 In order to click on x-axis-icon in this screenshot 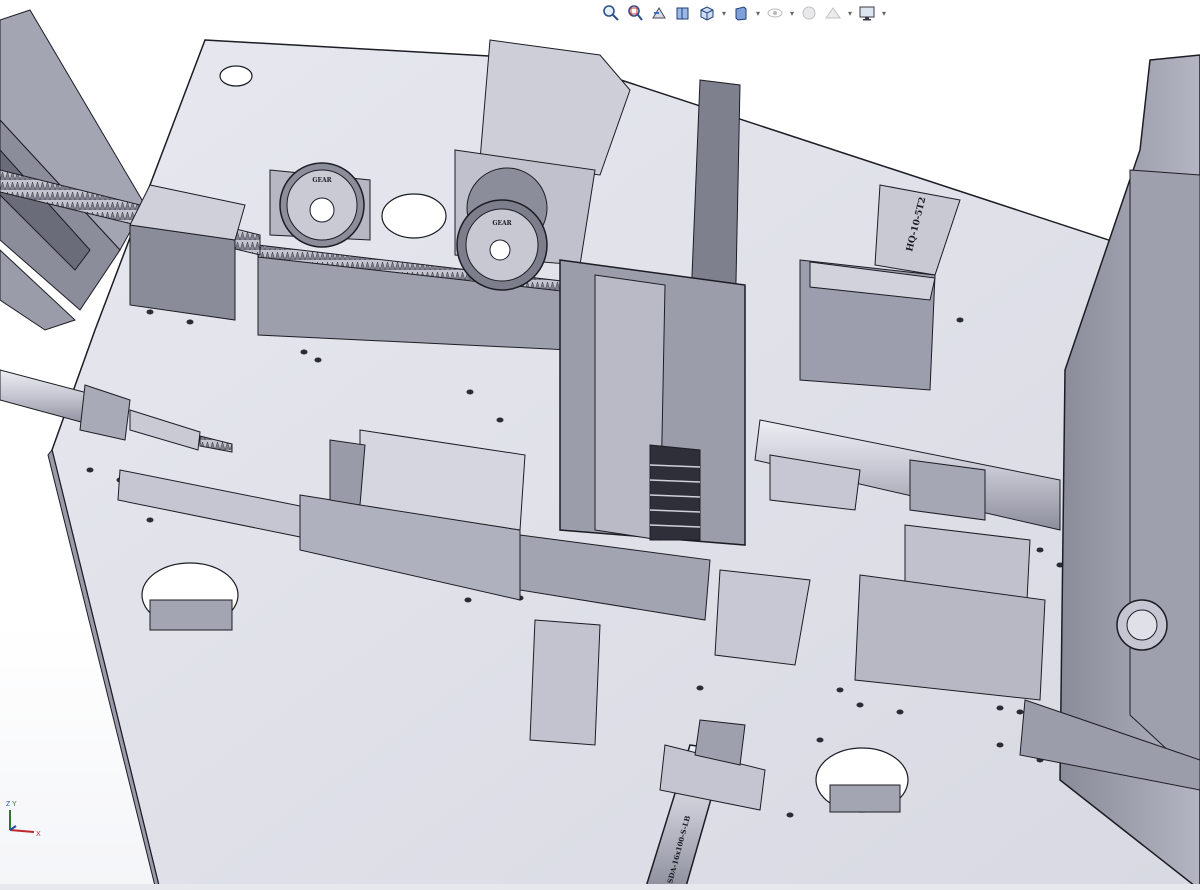, I will do `click(22, 831)`.